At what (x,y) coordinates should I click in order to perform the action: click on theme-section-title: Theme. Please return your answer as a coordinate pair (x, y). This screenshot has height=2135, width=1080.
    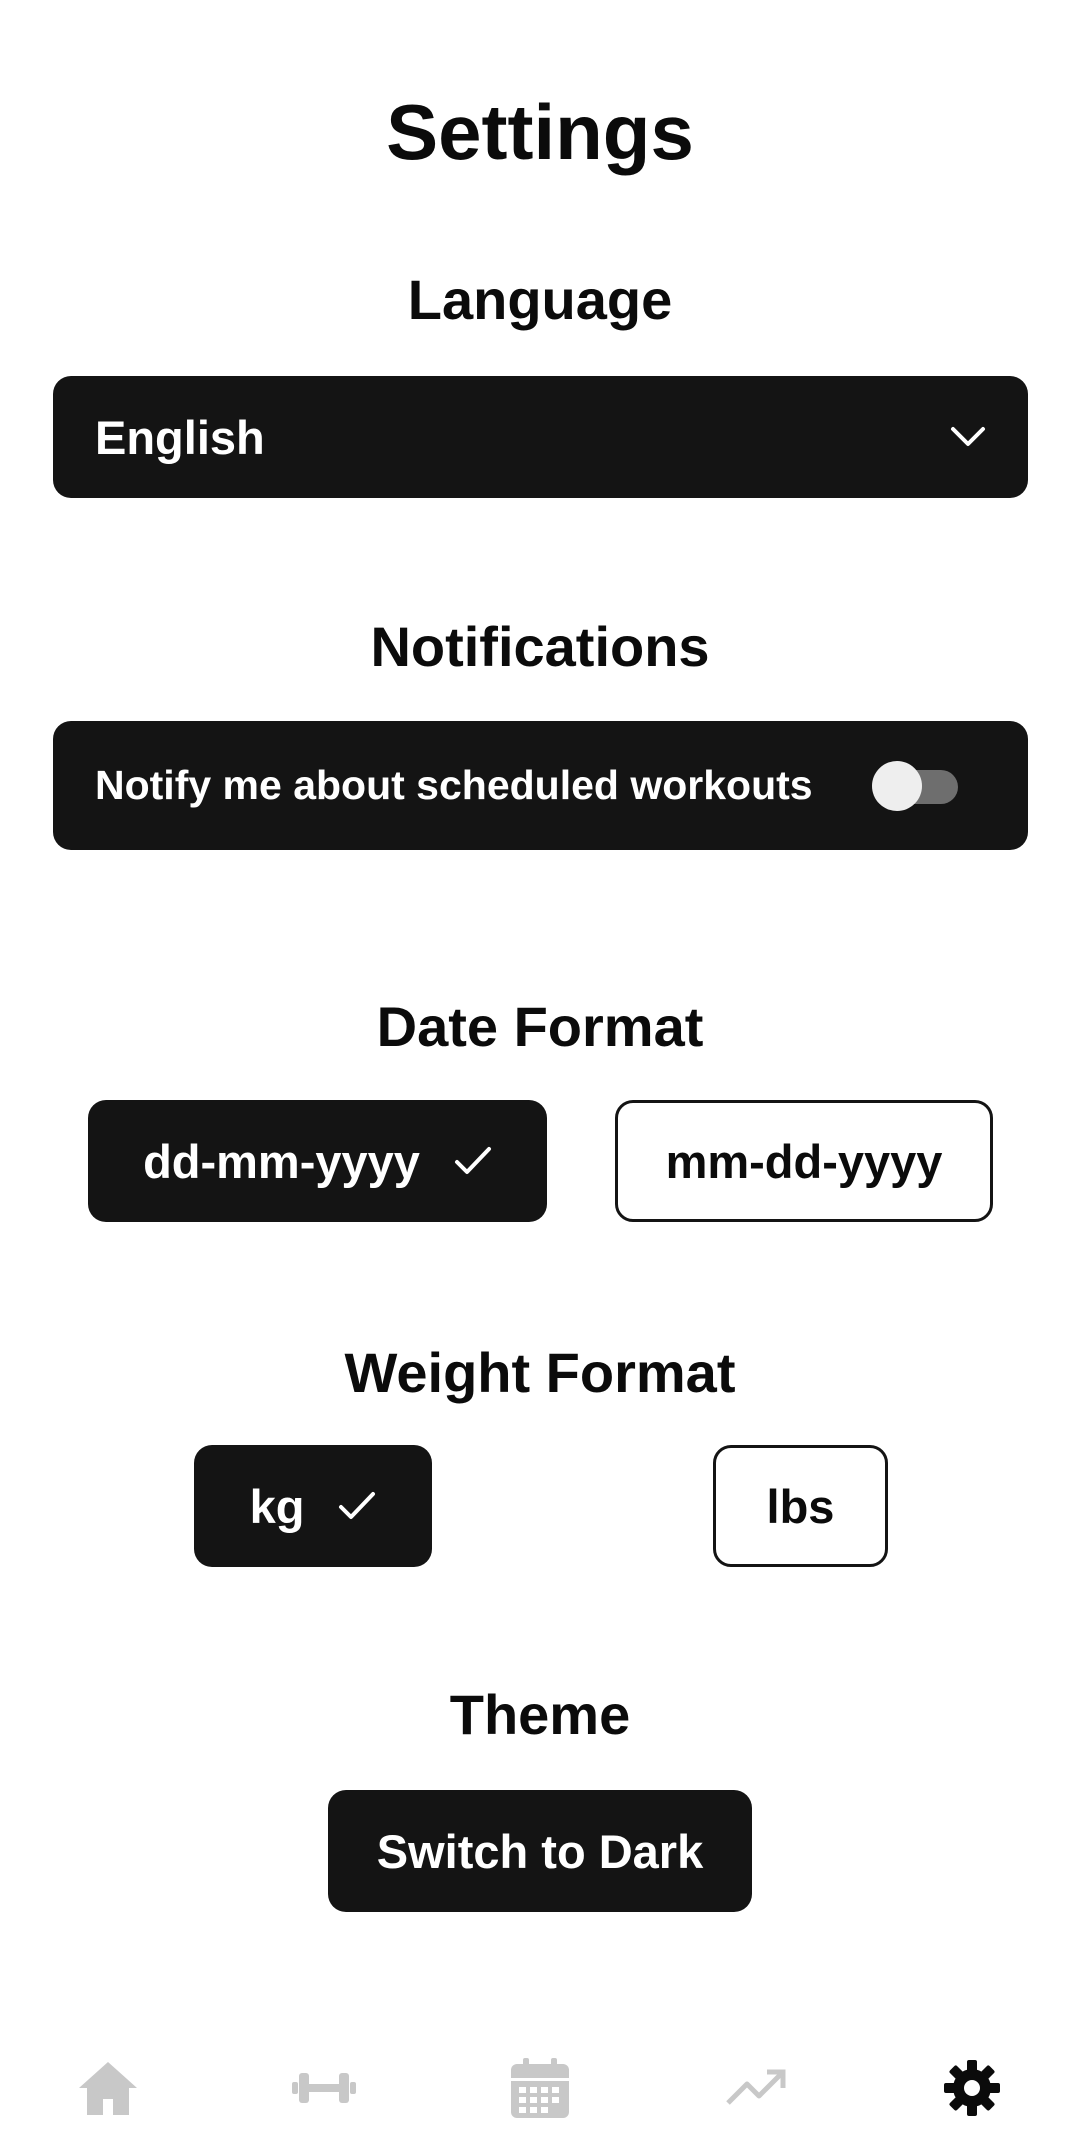
    Looking at the image, I should click on (540, 1714).